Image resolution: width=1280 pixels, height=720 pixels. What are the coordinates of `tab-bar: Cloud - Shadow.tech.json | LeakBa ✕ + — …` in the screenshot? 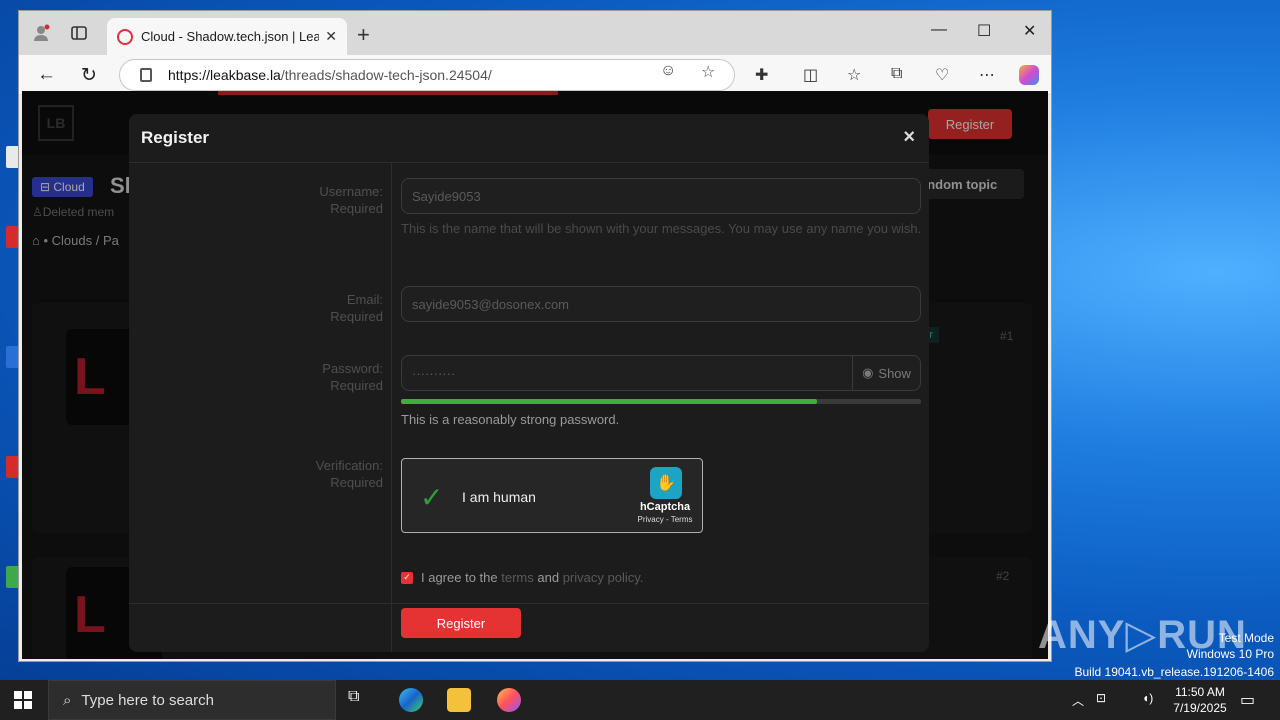 It's located at (535, 33).